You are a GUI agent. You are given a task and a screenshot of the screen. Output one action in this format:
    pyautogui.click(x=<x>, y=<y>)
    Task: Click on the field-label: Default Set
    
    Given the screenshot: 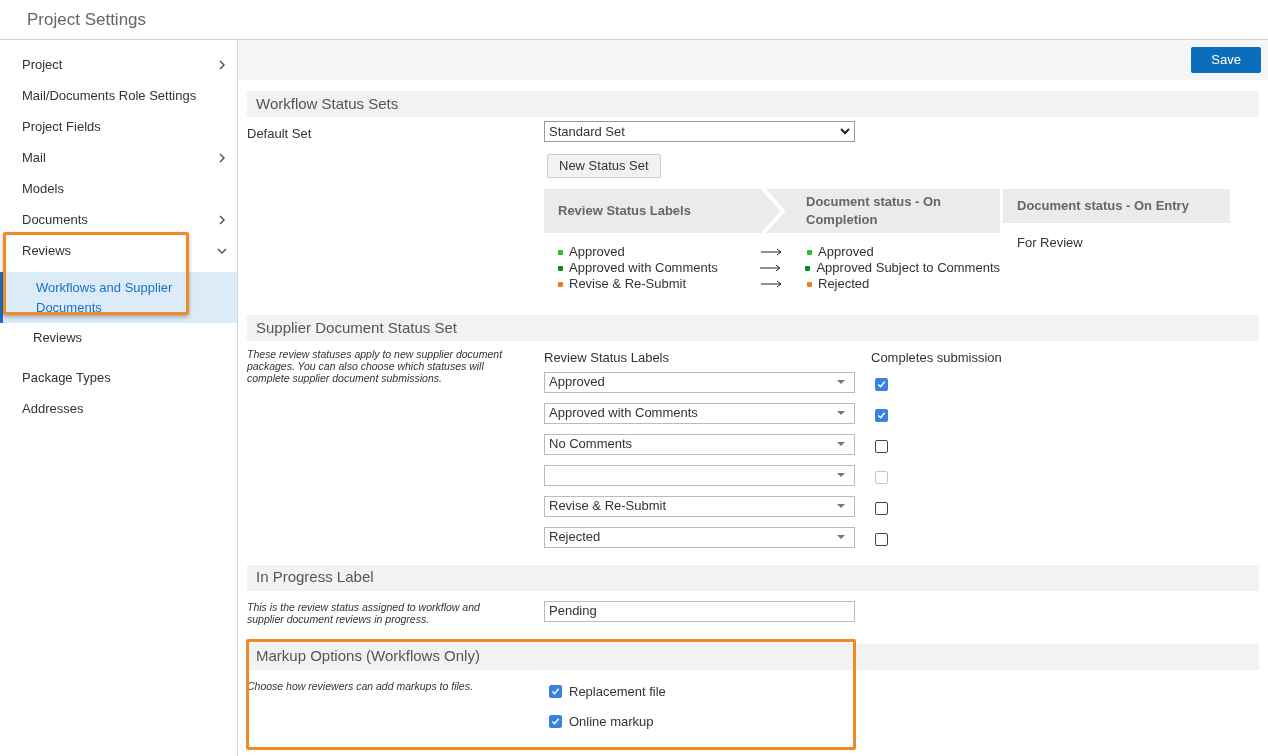 What is the action you would take?
    pyautogui.click(x=280, y=134)
    